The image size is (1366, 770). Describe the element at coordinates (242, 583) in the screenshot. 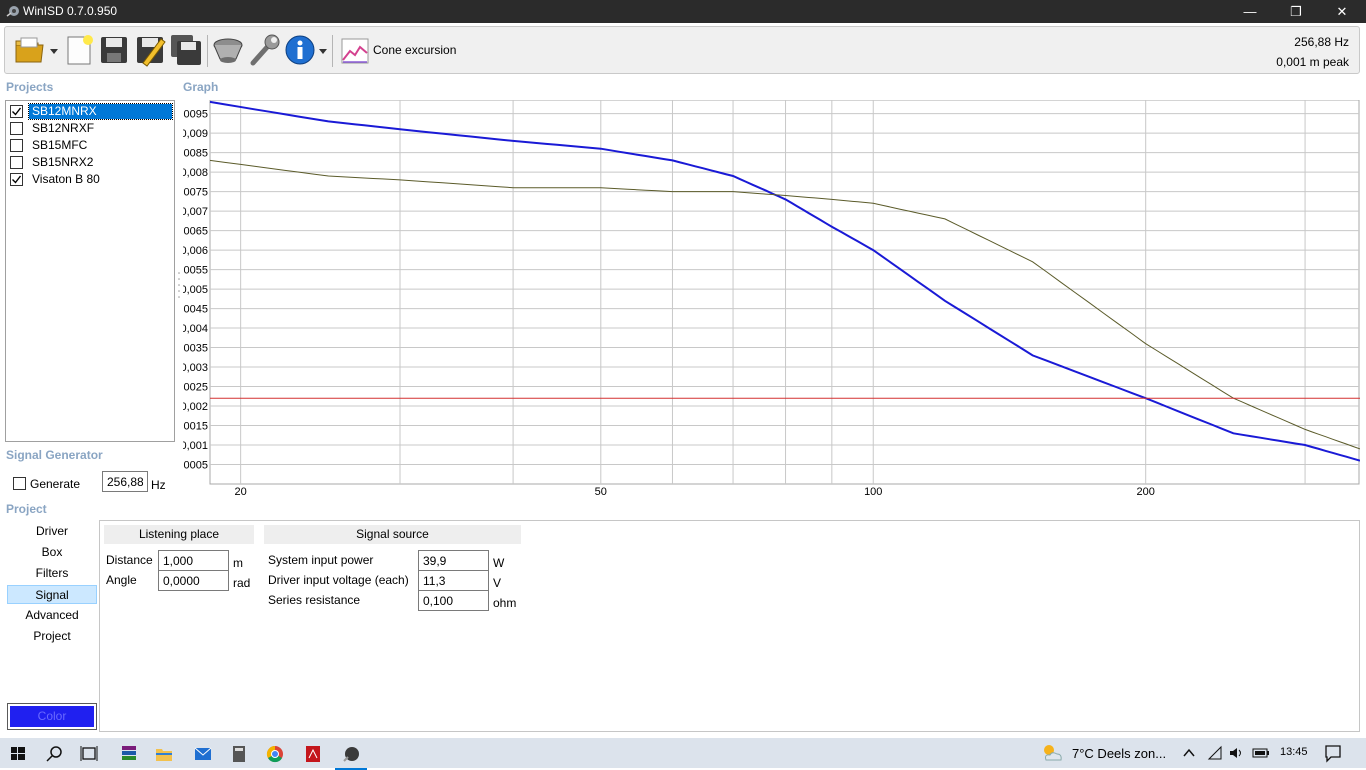

I see `angle-unit: rad` at that location.